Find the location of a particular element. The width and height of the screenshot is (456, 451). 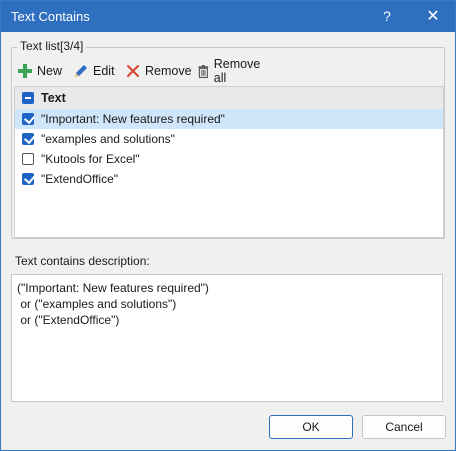

description-line: or ("examples and solutions") is located at coordinates (97, 304).